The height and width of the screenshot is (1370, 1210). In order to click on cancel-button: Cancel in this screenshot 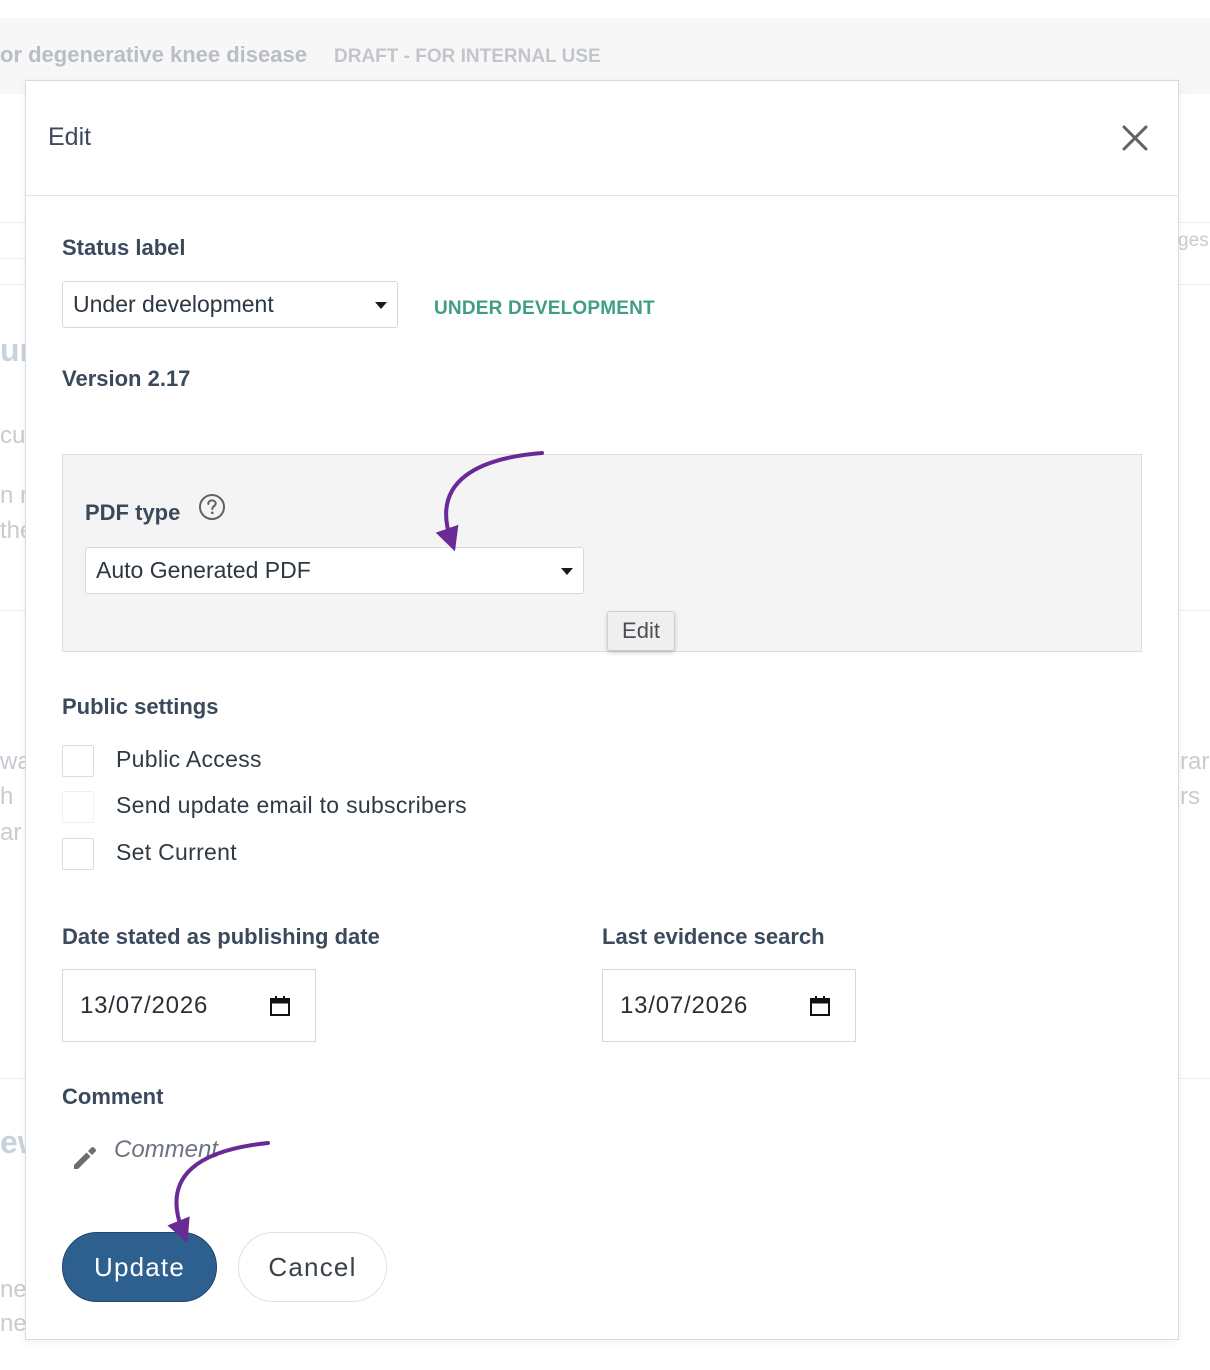, I will do `click(312, 1267)`.